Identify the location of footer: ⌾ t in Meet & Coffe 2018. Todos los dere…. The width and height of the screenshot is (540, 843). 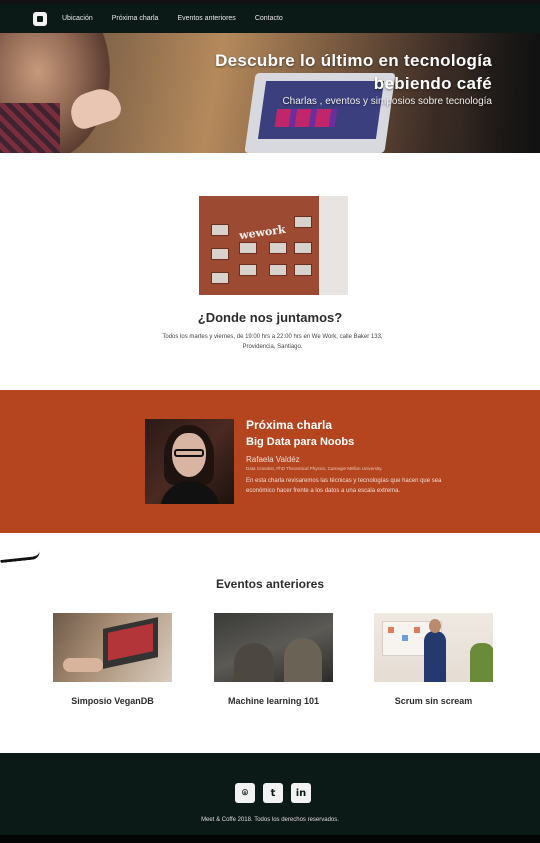
(270, 798).